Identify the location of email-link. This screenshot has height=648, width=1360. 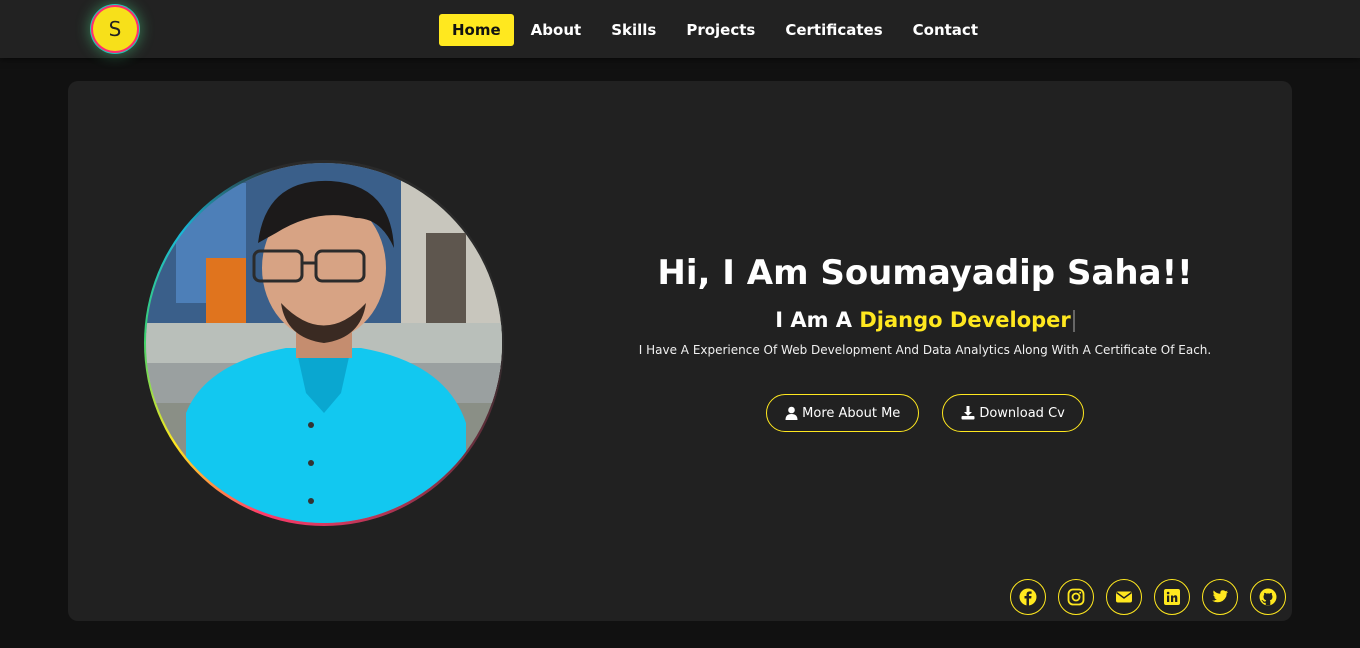
(1124, 597).